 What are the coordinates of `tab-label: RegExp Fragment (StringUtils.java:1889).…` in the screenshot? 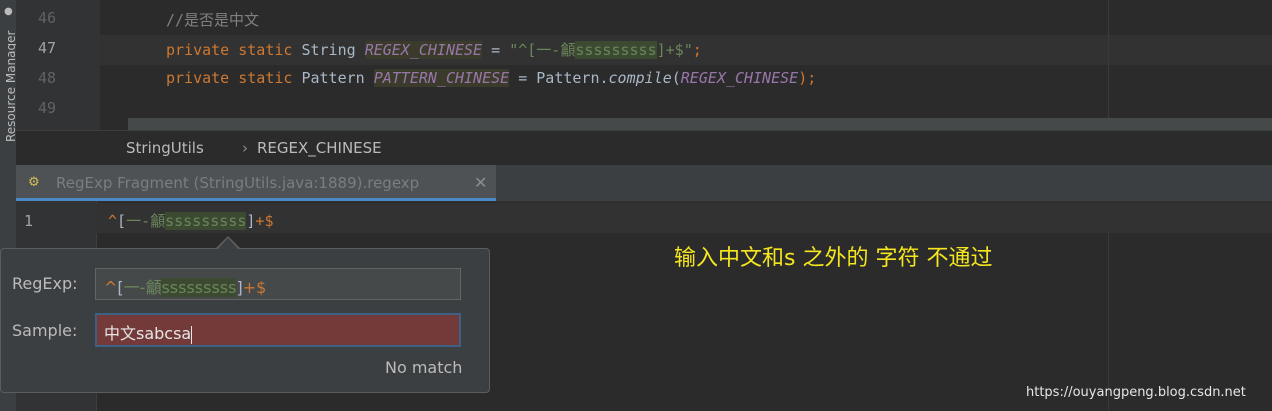 It's located at (238, 183).